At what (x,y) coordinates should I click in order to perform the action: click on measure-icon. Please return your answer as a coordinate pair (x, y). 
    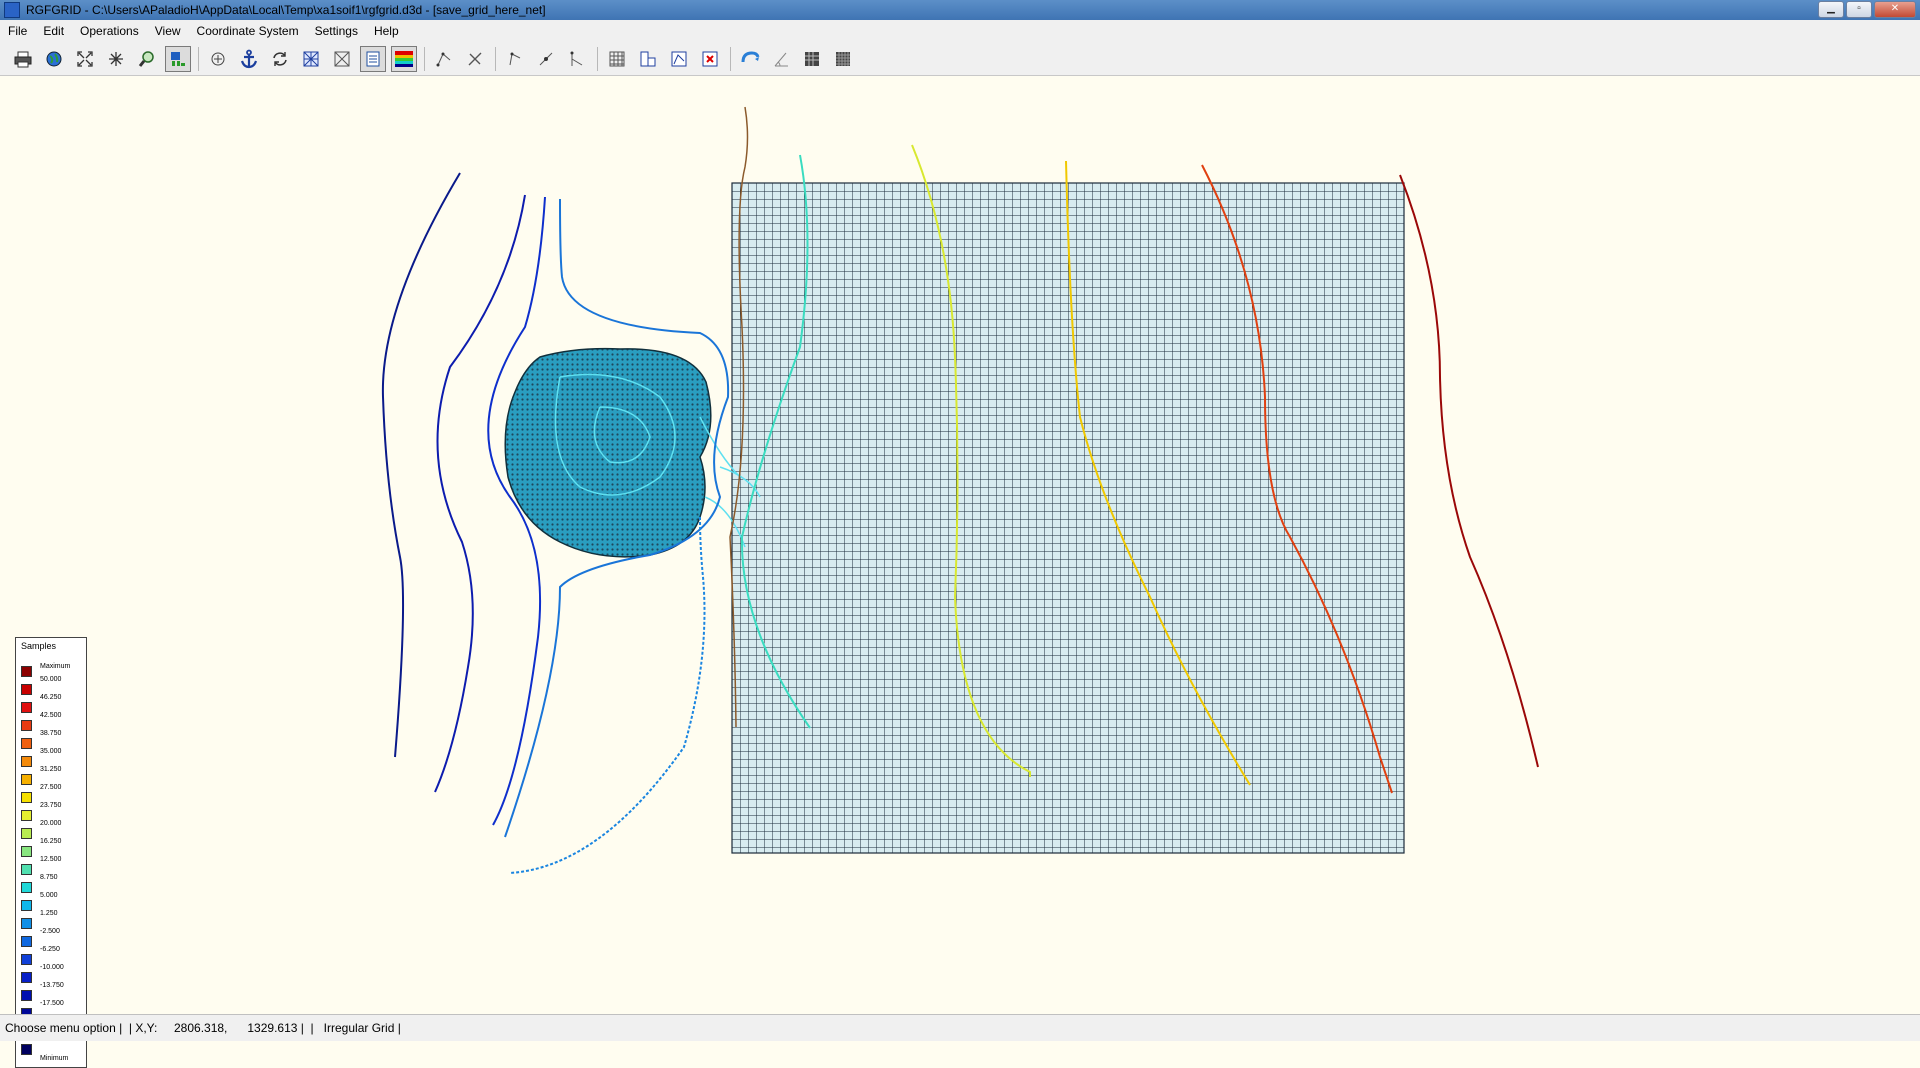
    Looking at the image, I should click on (781, 59).